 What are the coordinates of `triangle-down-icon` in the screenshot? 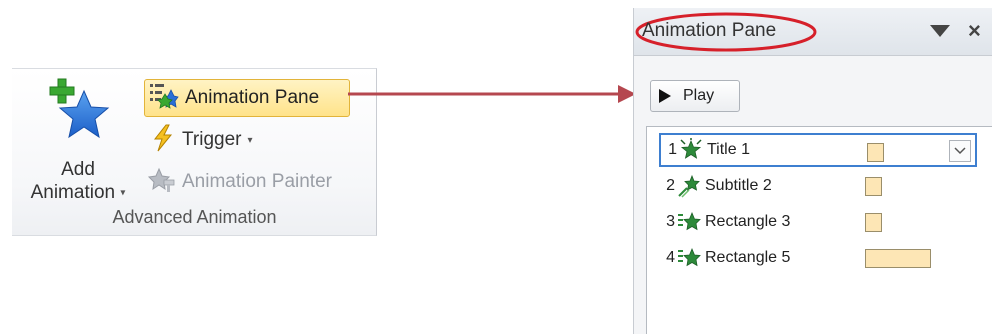 It's located at (940, 31).